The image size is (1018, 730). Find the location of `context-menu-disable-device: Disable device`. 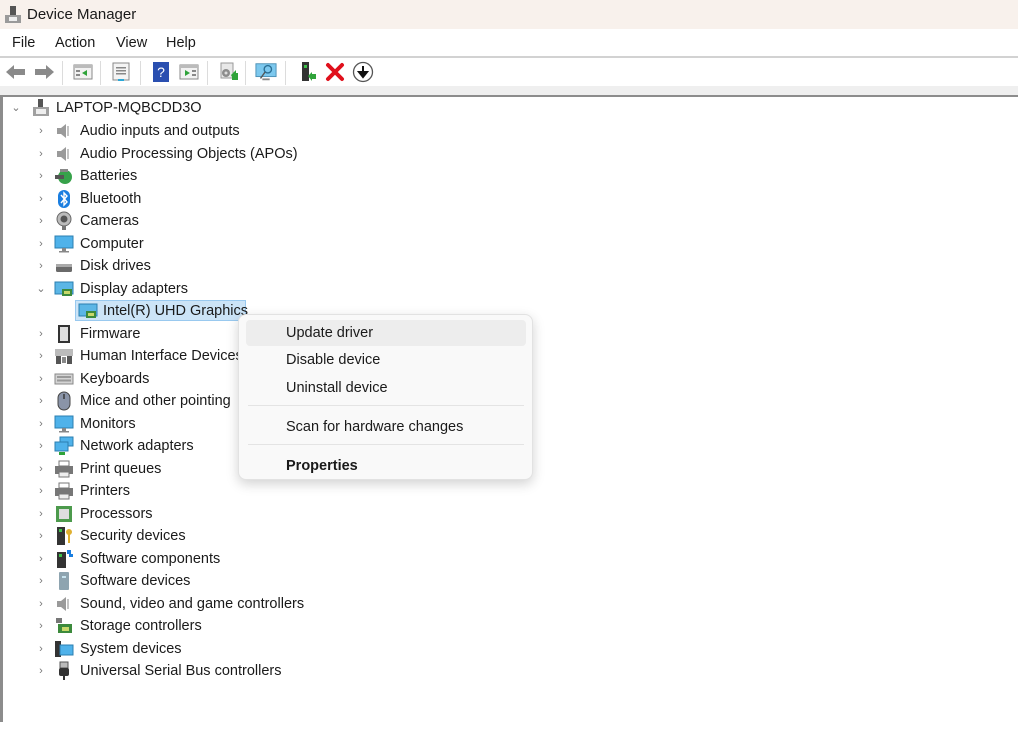

context-menu-disable-device: Disable device is located at coordinates (386, 360).